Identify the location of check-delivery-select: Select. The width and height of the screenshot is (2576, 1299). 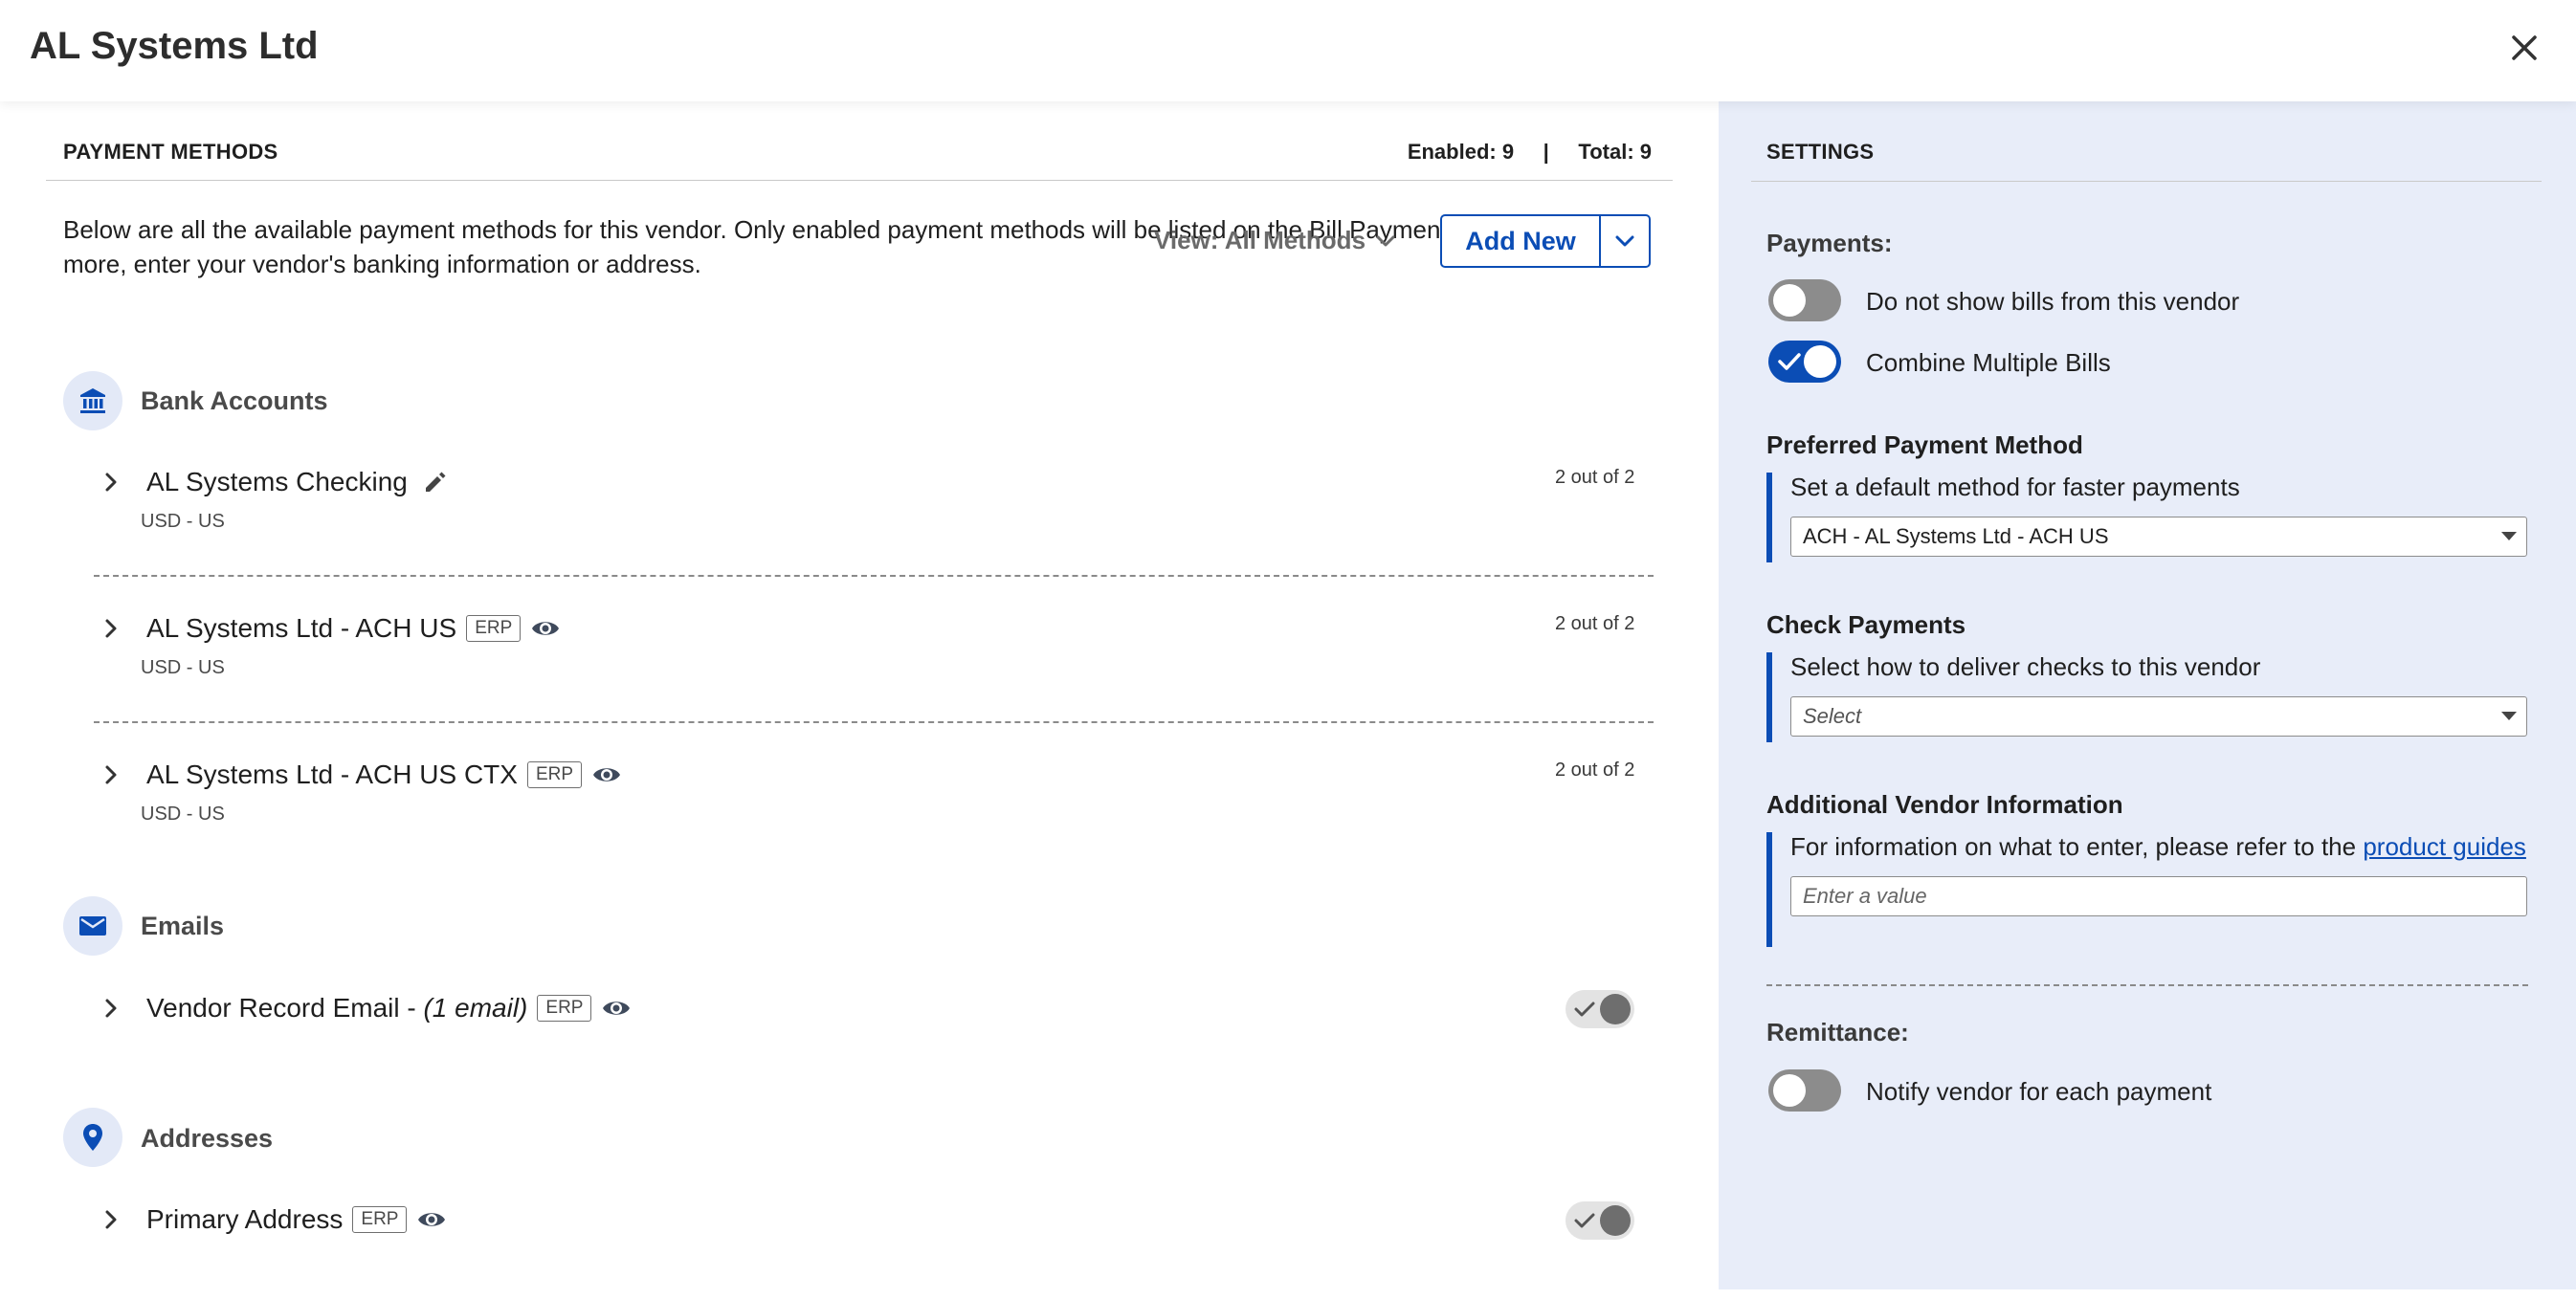
(2158, 717).